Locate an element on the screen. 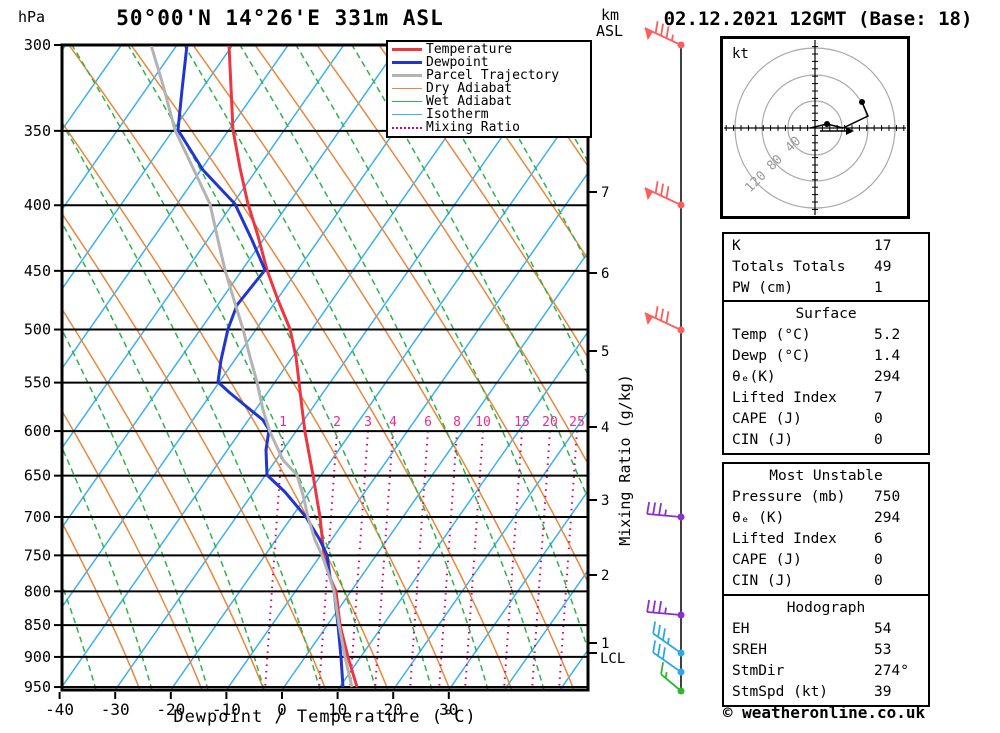 This screenshot has width=1000, height=733. mixing-ratio-value-label: 8 is located at coordinates (457, 422).